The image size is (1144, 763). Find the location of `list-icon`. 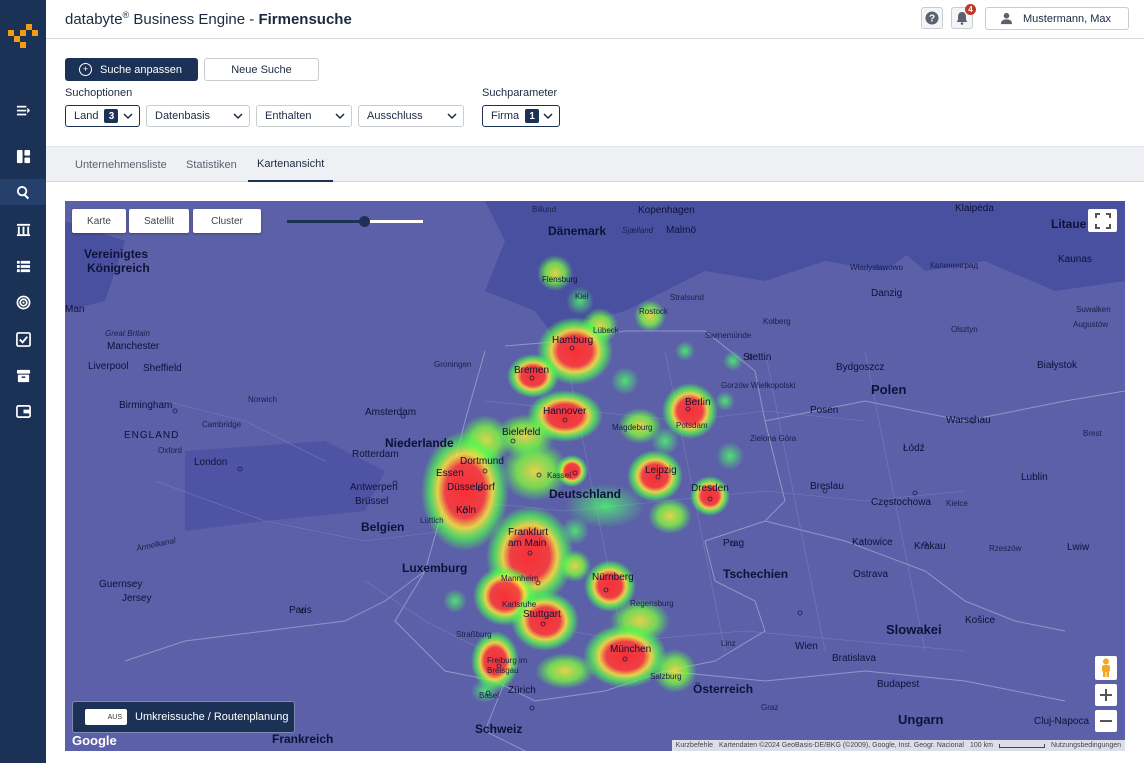

list-icon is located at coordinates (23, 266).